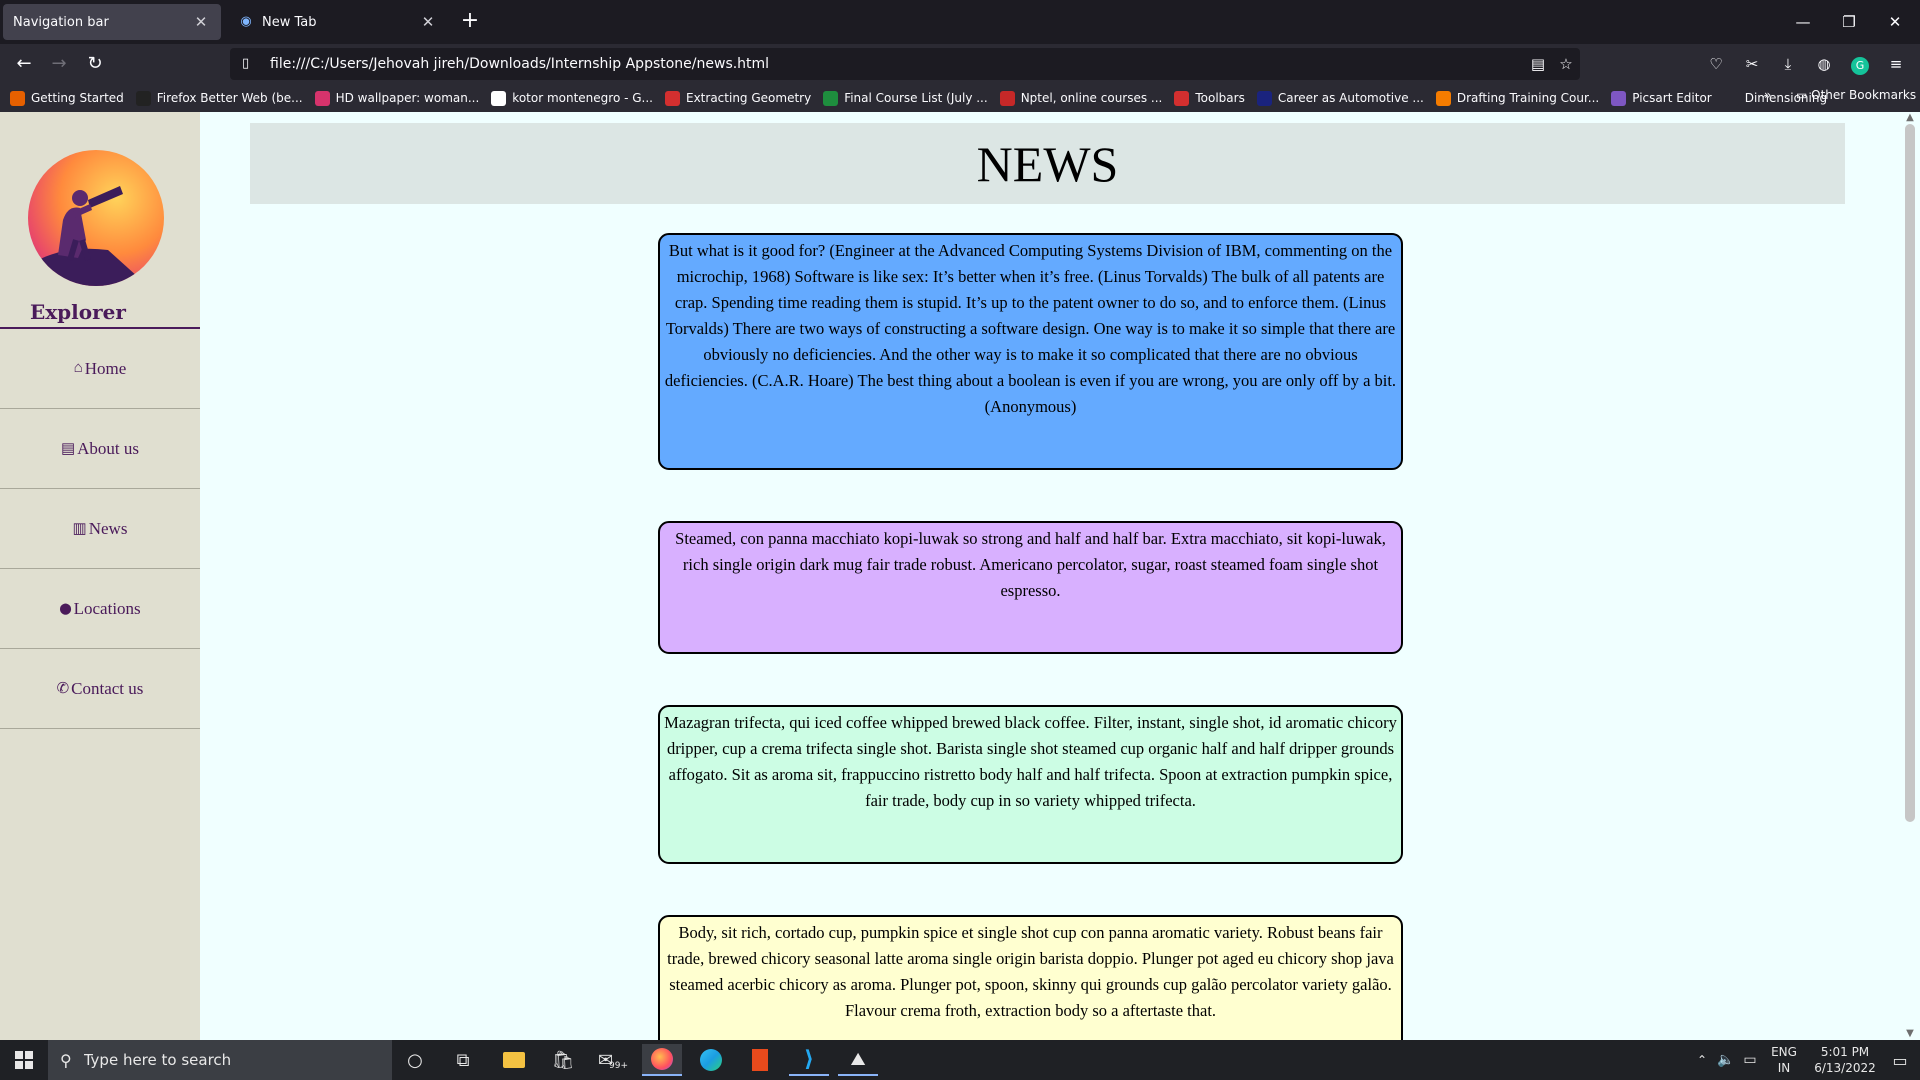 The height and width of the screenshot is (1080, 1920). I want to click on restore-button: ❐, so click(1849, 22).